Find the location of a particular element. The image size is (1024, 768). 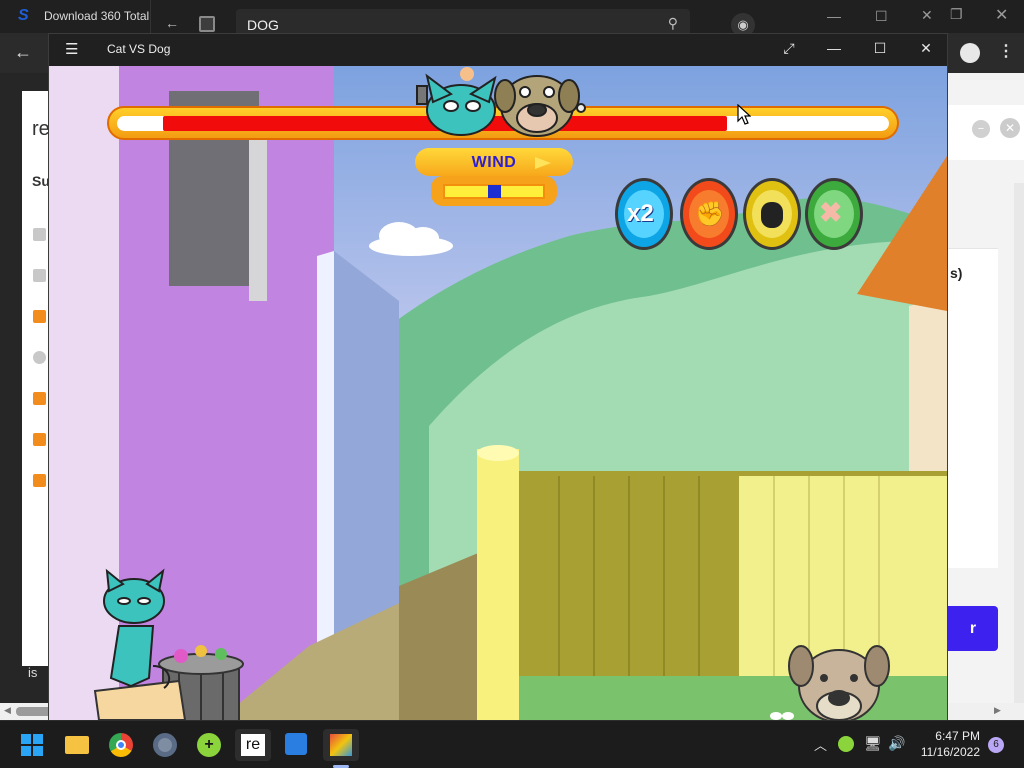

clock-time: 6:47 PM is located at coordinates (957, 736).